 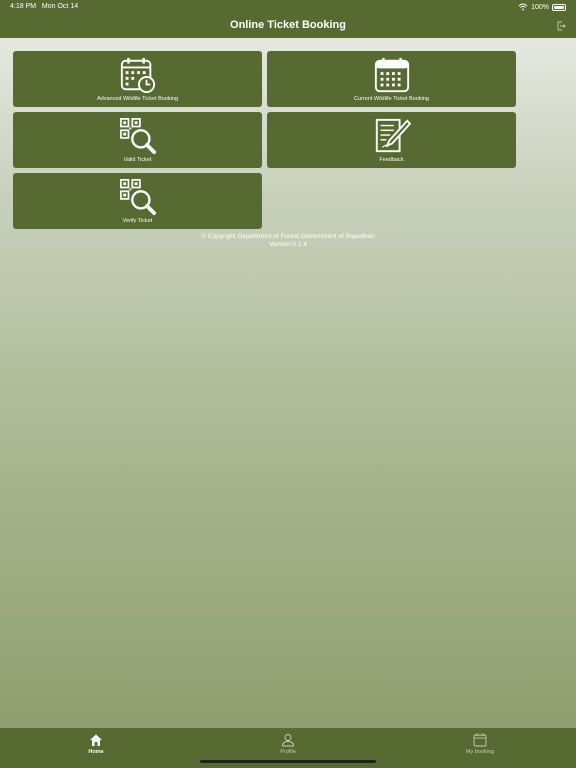 I want to click on document-pencil-icon, so click(x=393, y=135).